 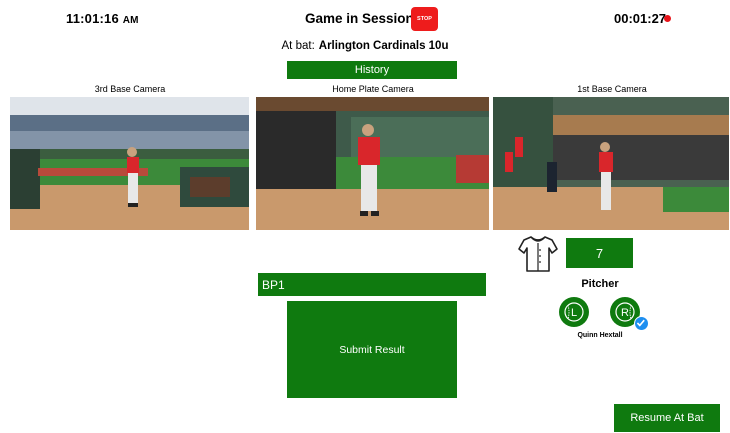 I want to click on camera-label-1st-base: 1st Base Camera, so click(x=612, y=89).